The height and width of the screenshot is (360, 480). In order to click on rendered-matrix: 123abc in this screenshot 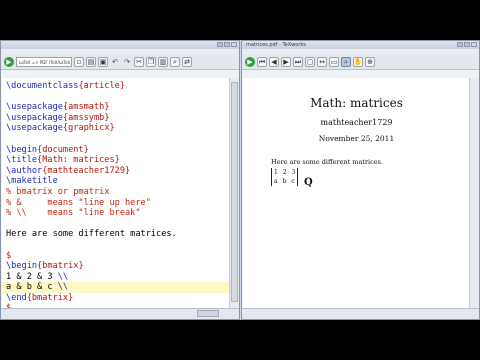, I will do `click(285, 177)`.